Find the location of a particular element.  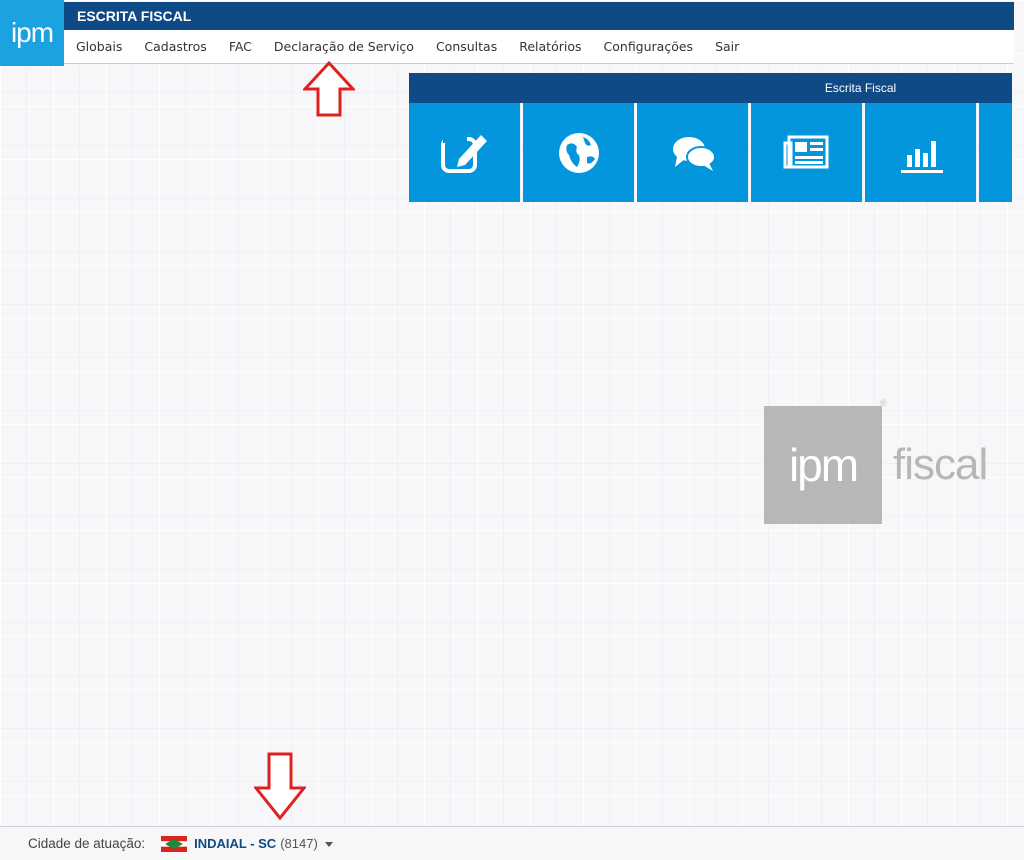

globe-icon is located at coordinates (578, 152).